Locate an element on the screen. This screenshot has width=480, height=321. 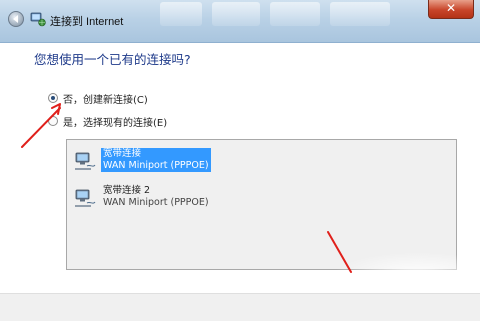
list-item-broadband: 宽带连接 WAN Miniport (PPPOE) is located at coordinates (142, 162).